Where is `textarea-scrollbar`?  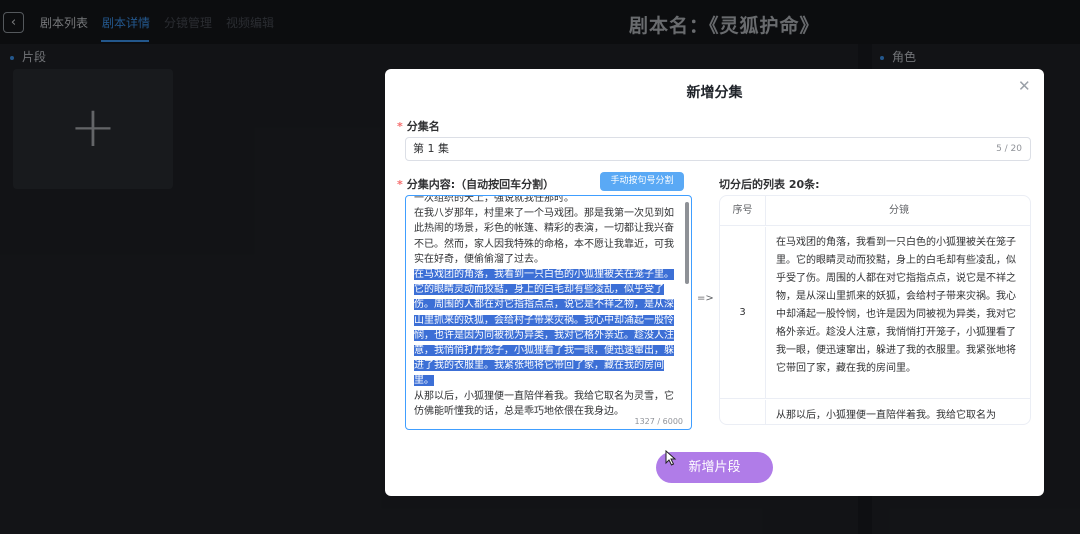 textarea-scrollbar is located at coordinates (687, 243).